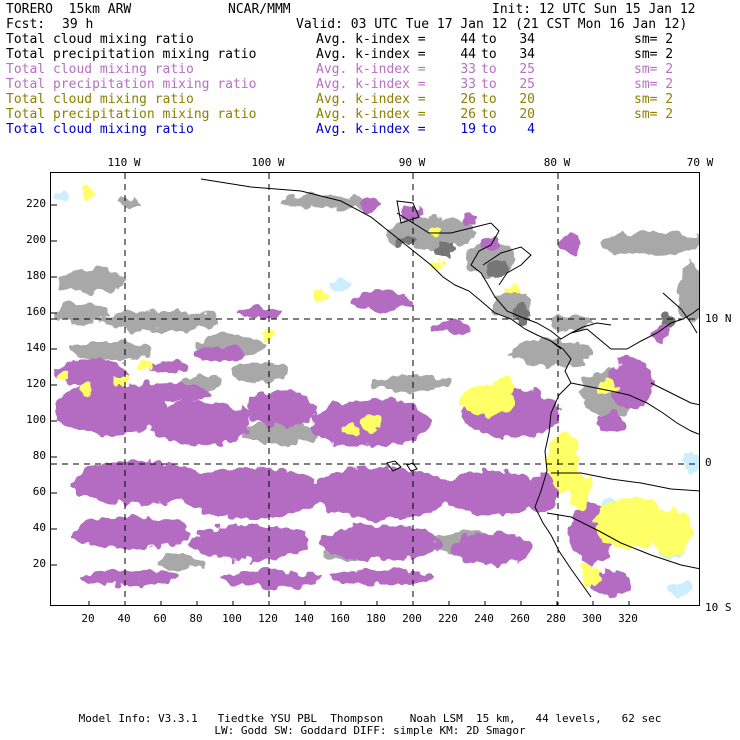  I want to click on init-time: Init: 12 UTC Sun 15 Jan 12, so click(594, 9).